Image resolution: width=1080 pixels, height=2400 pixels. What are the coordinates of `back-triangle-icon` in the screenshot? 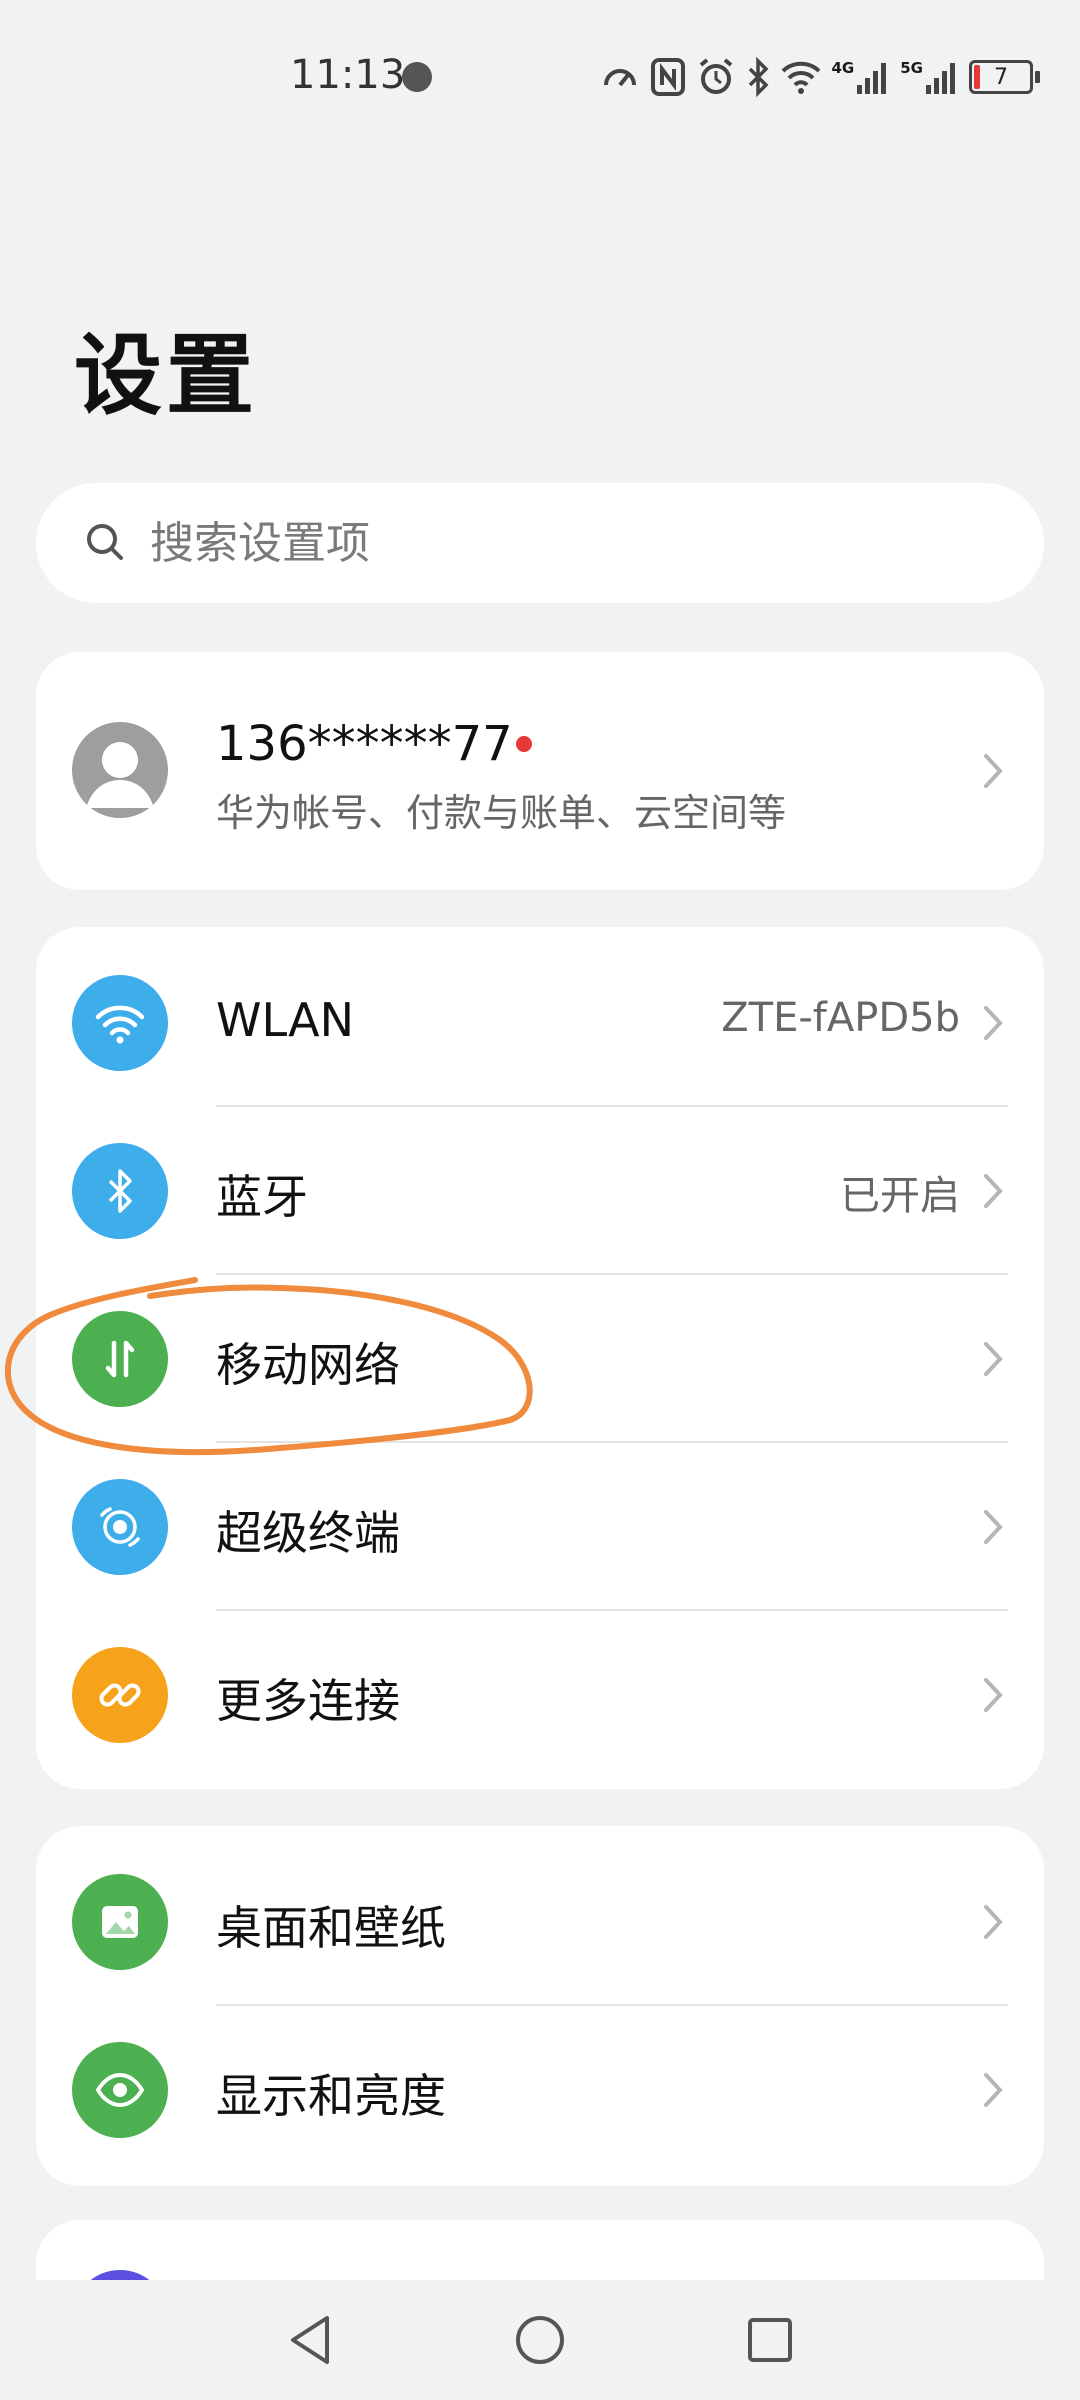 It's located at (310, 2340).